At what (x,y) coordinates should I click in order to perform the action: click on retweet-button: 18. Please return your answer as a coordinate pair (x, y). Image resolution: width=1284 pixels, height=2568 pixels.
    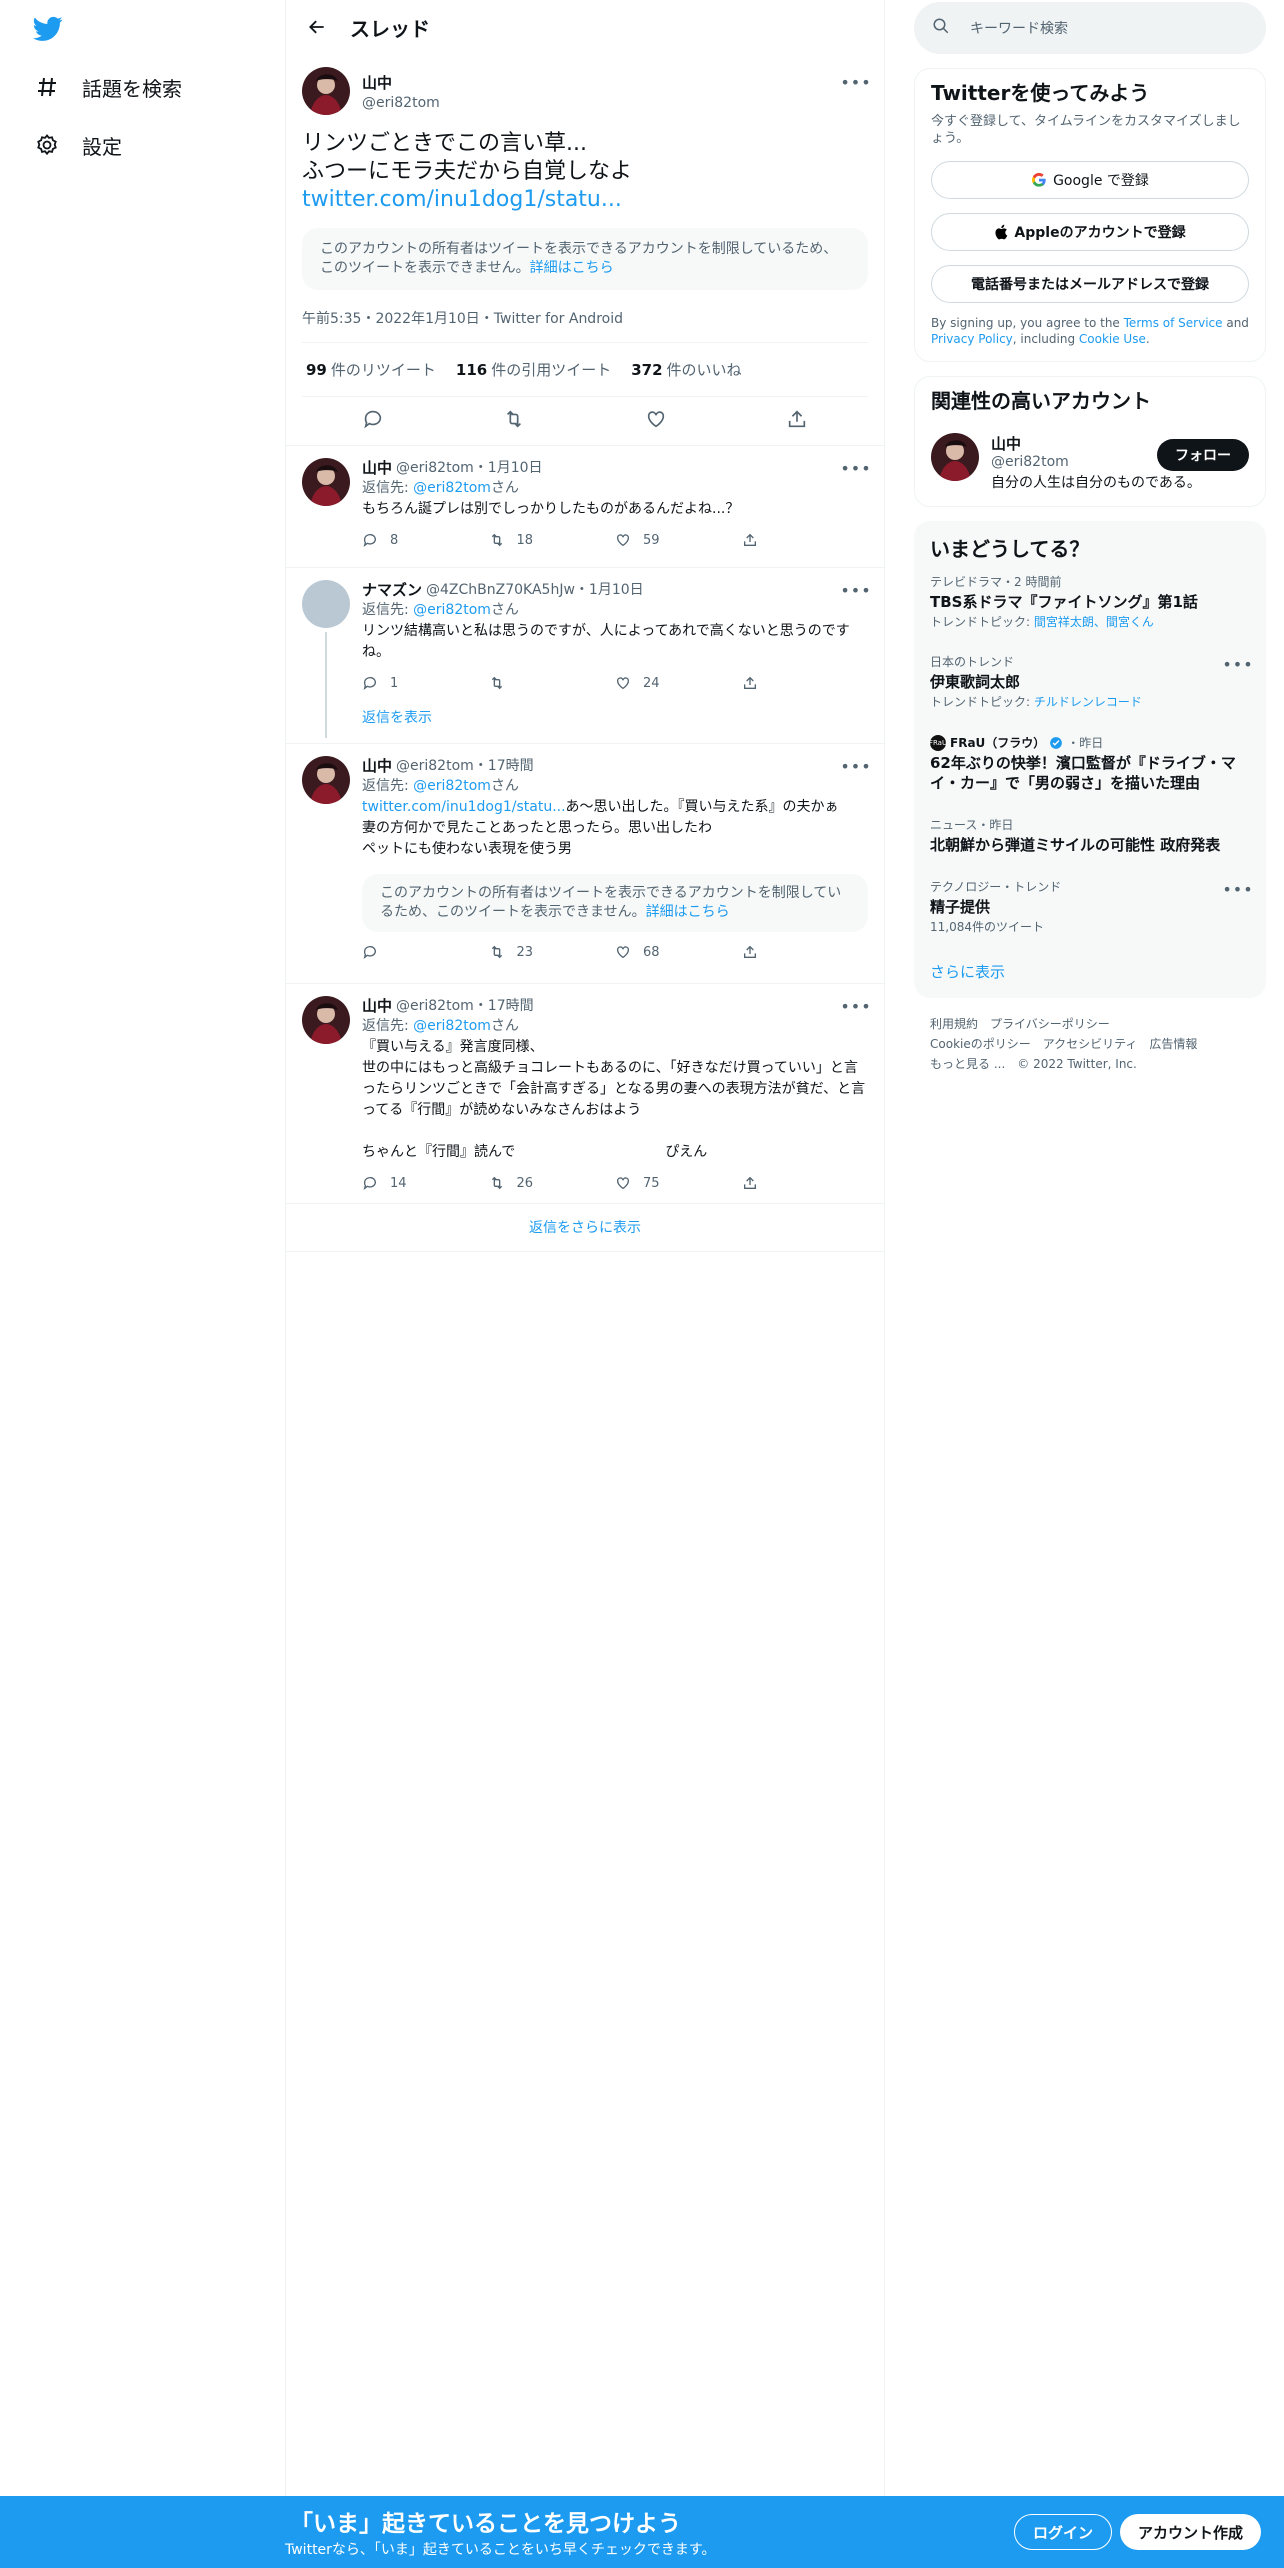
    Looking at the image, I should click on (552, 540).